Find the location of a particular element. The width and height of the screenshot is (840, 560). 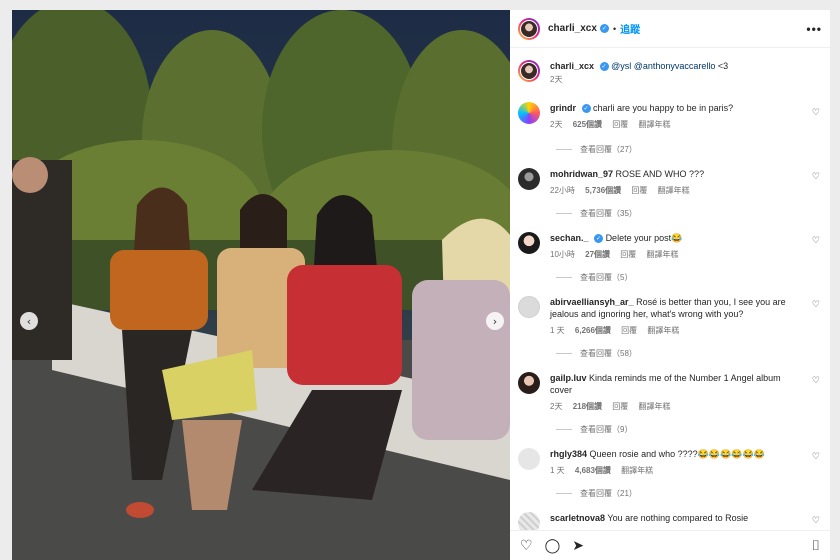

view-replies-button: 查看回覆（35） is located at coordinates (596, 213).